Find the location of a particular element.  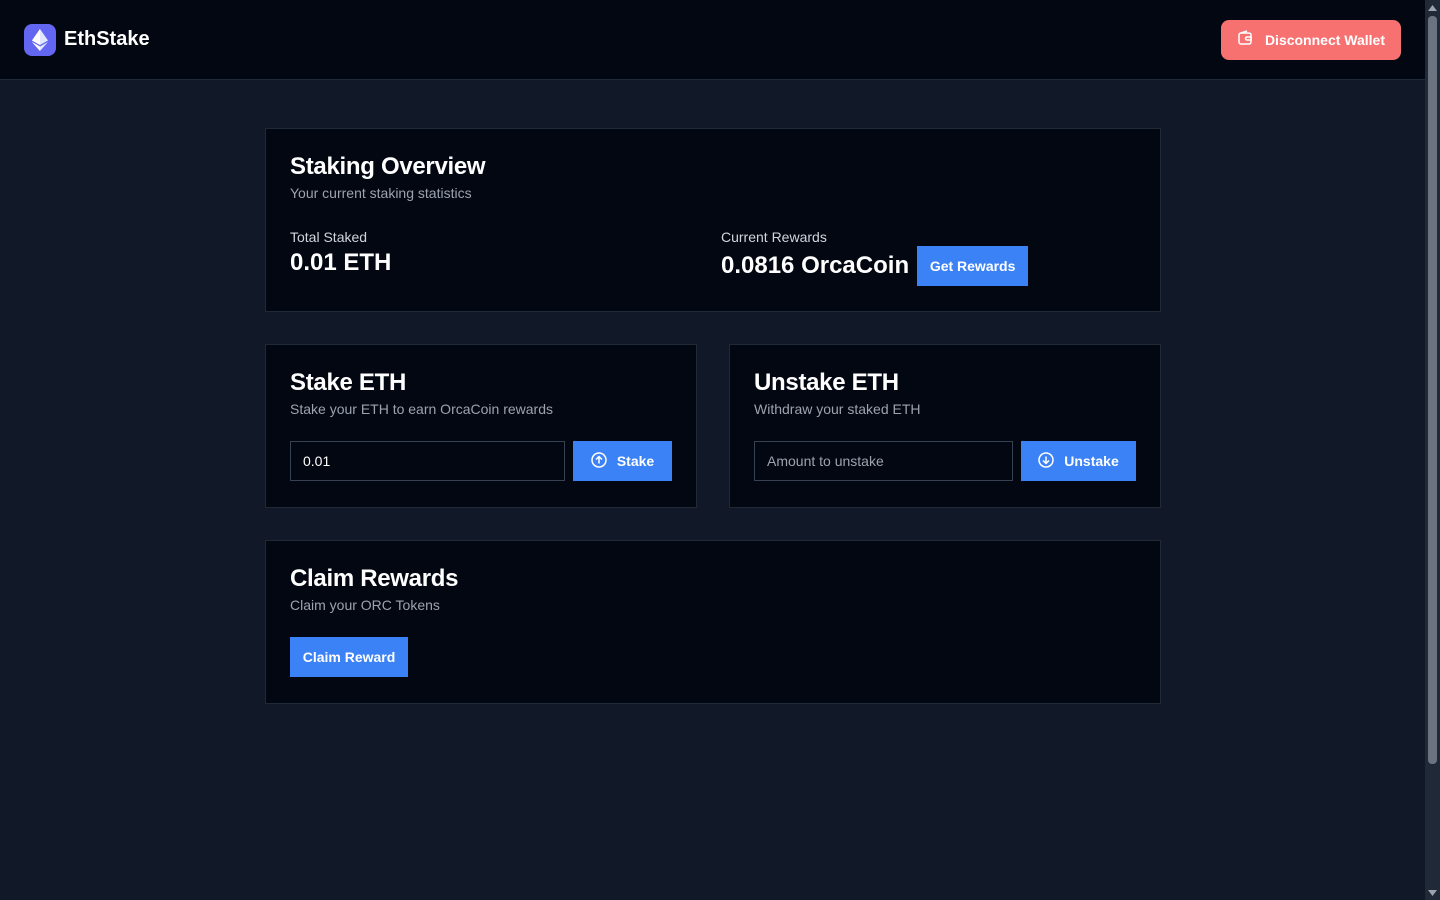

arrow-up-circle-icon is located at coordinates (599, 461).